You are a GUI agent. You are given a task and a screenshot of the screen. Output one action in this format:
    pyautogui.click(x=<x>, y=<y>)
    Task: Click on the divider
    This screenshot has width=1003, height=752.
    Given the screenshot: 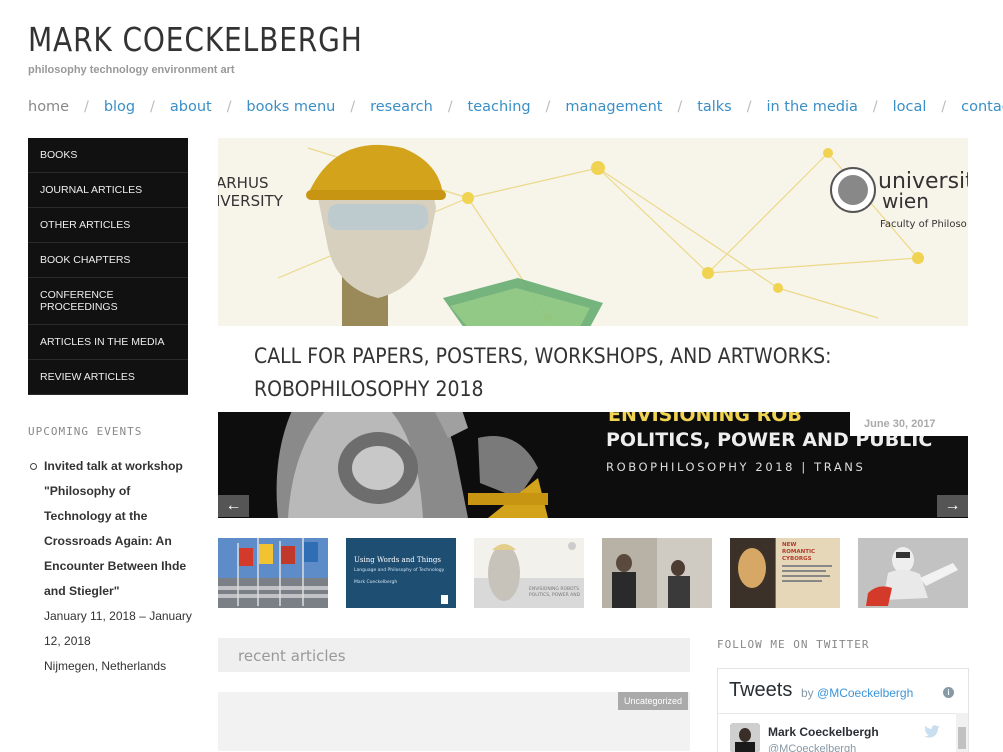 What is the action you would take?
    pyautogui.click(x=843, y=713)
    